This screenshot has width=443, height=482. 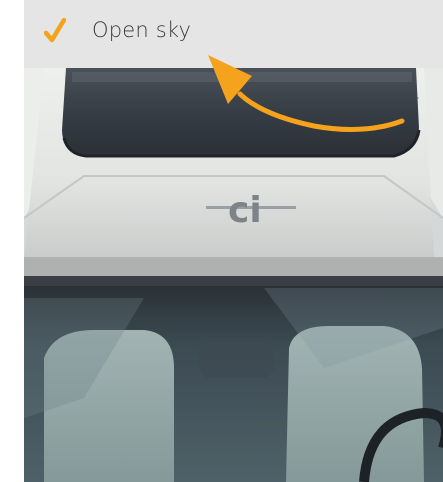 What do you see at coordinates (233, 34) in the screenshot?
I see `option-header: Open sky` at bounding box center [233, 34].